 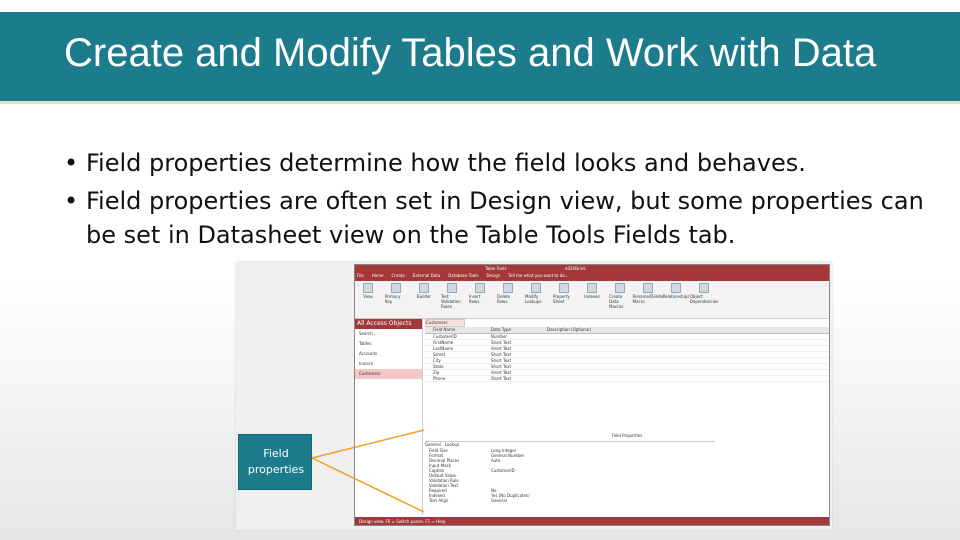 What do you see at coordinates (575, 268) in the screenshot?
I see `window-title: a02ABrink` at bounding box center [575, 268].